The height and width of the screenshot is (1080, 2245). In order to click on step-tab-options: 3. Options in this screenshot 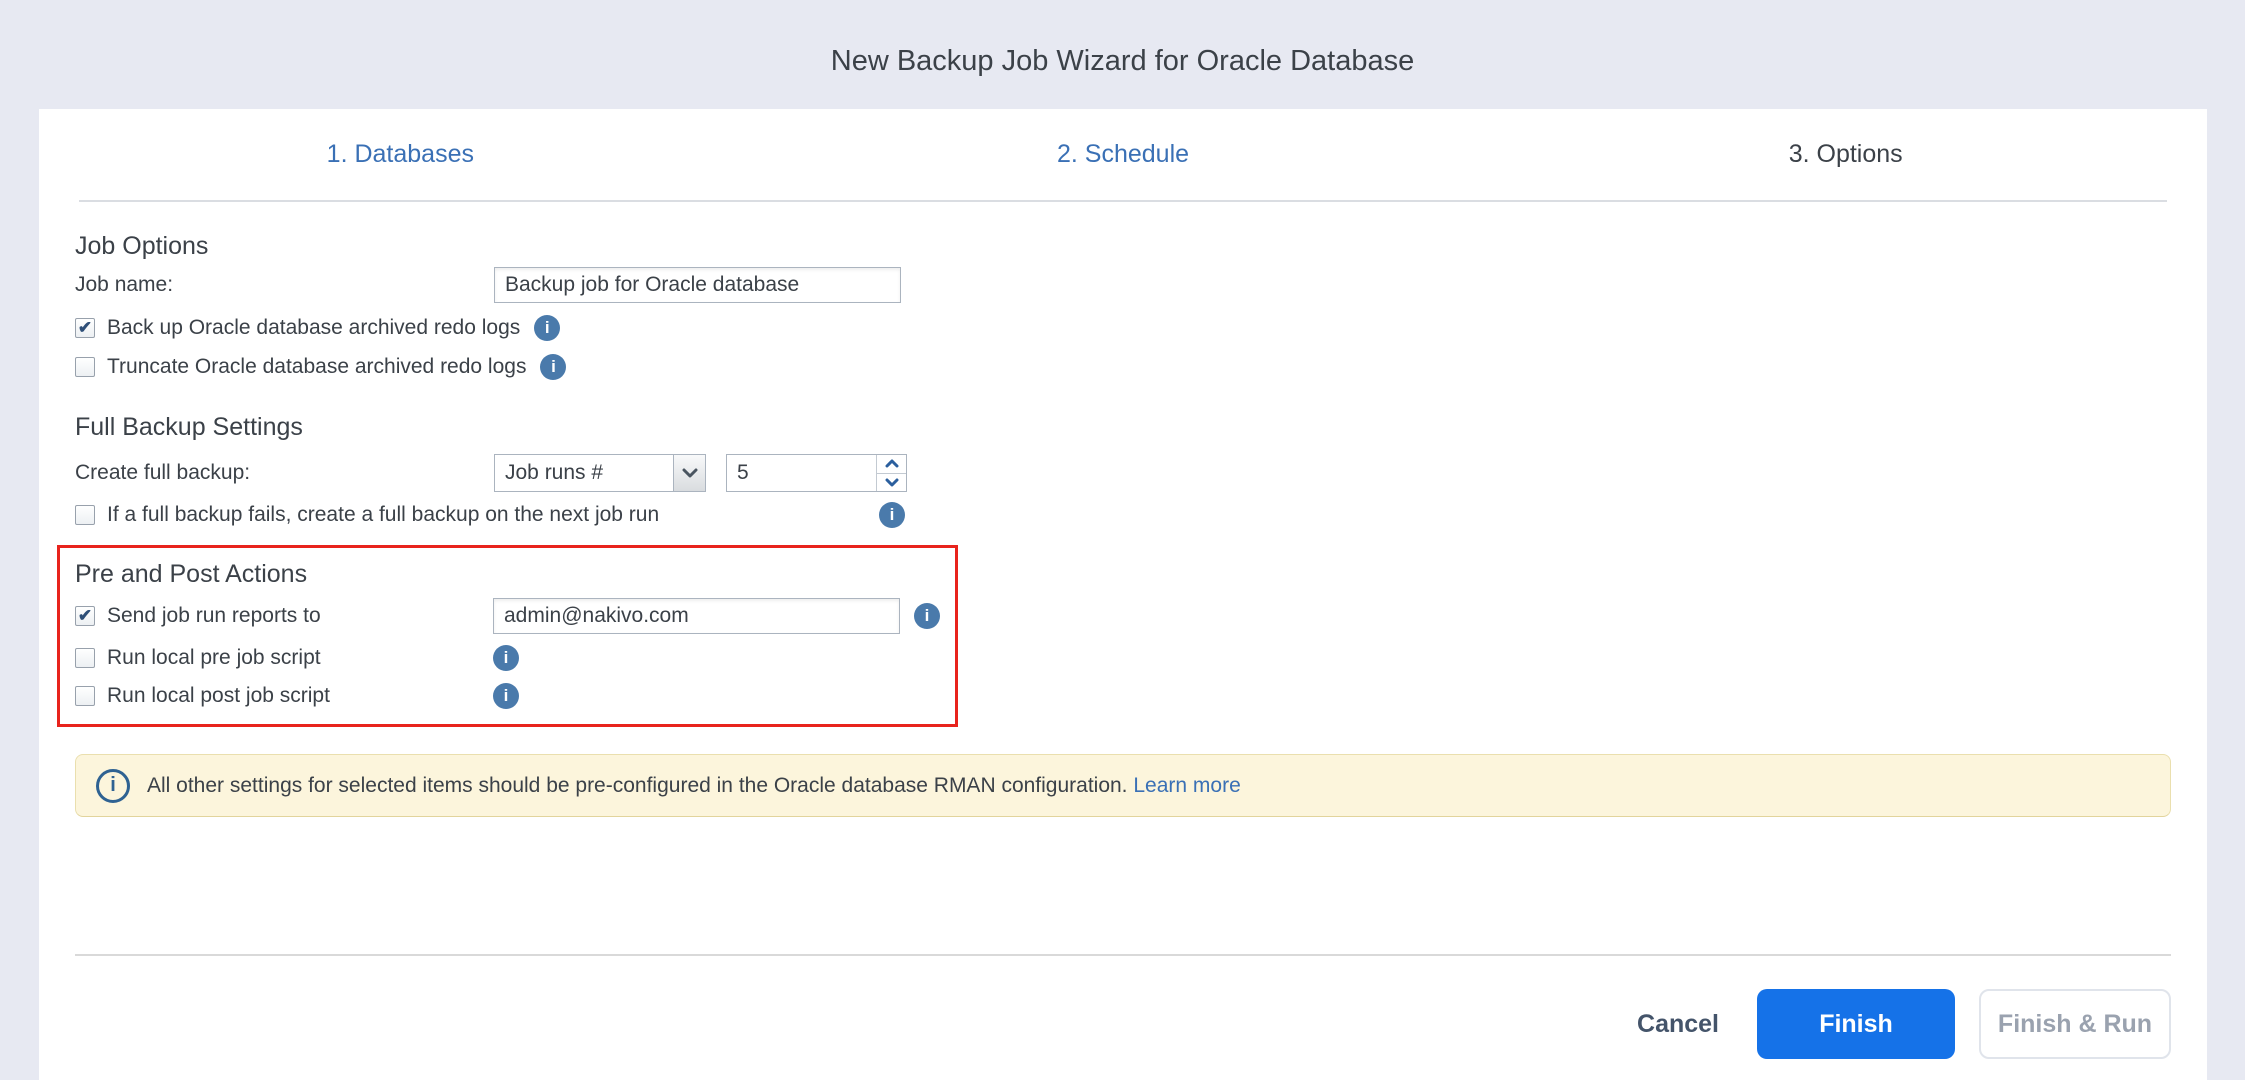, I will do `click(1845, 154)`.